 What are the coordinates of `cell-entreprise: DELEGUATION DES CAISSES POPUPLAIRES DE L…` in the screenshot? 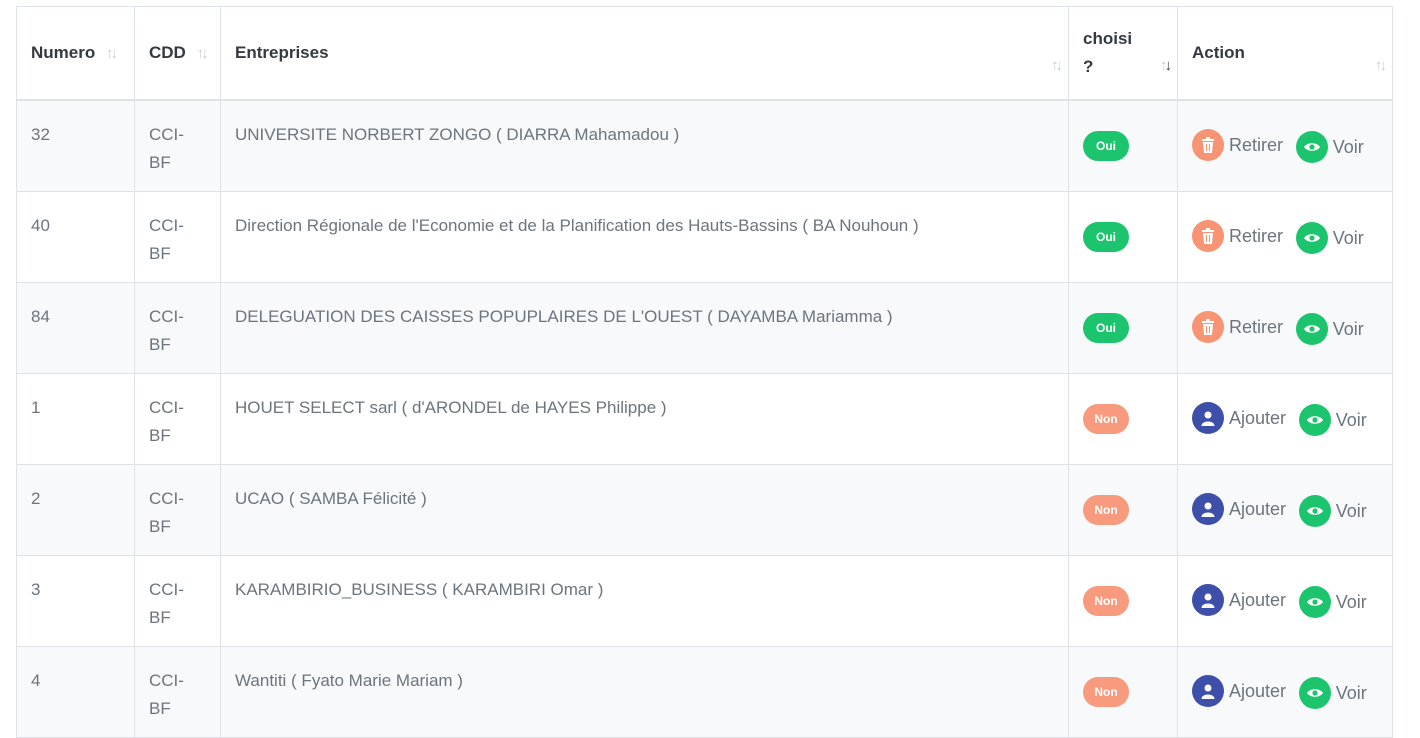 It's located at (644, 327).